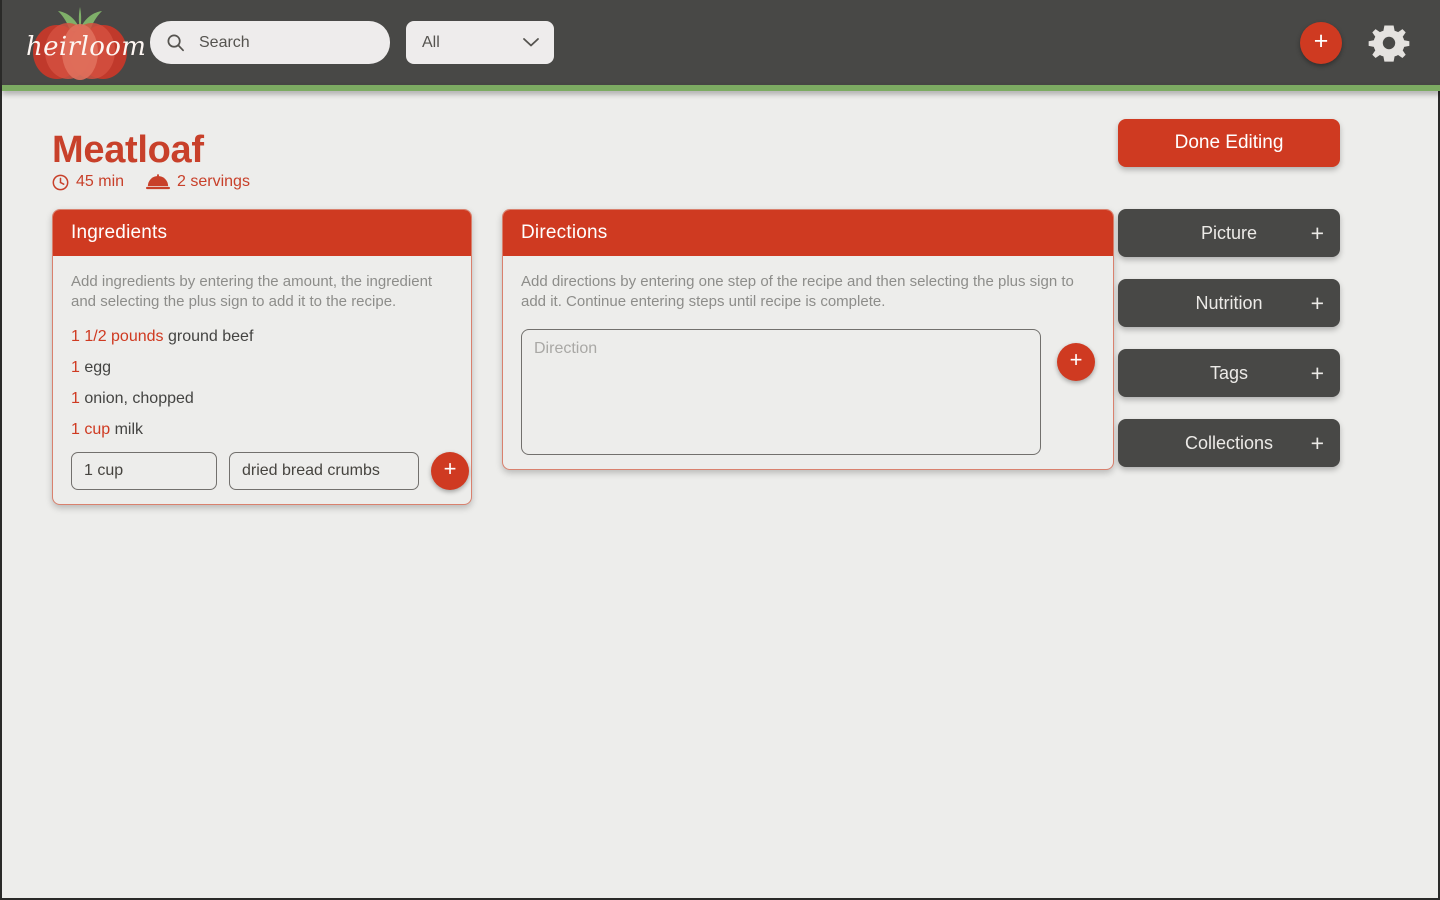 The height and width of the screenshot is (900, 1440). What do you see at coordinates (262, 337) in the screenshot?
I see `ingredient-row: 1 1/2 pounds ground beef` at bounding box center [262, 337].